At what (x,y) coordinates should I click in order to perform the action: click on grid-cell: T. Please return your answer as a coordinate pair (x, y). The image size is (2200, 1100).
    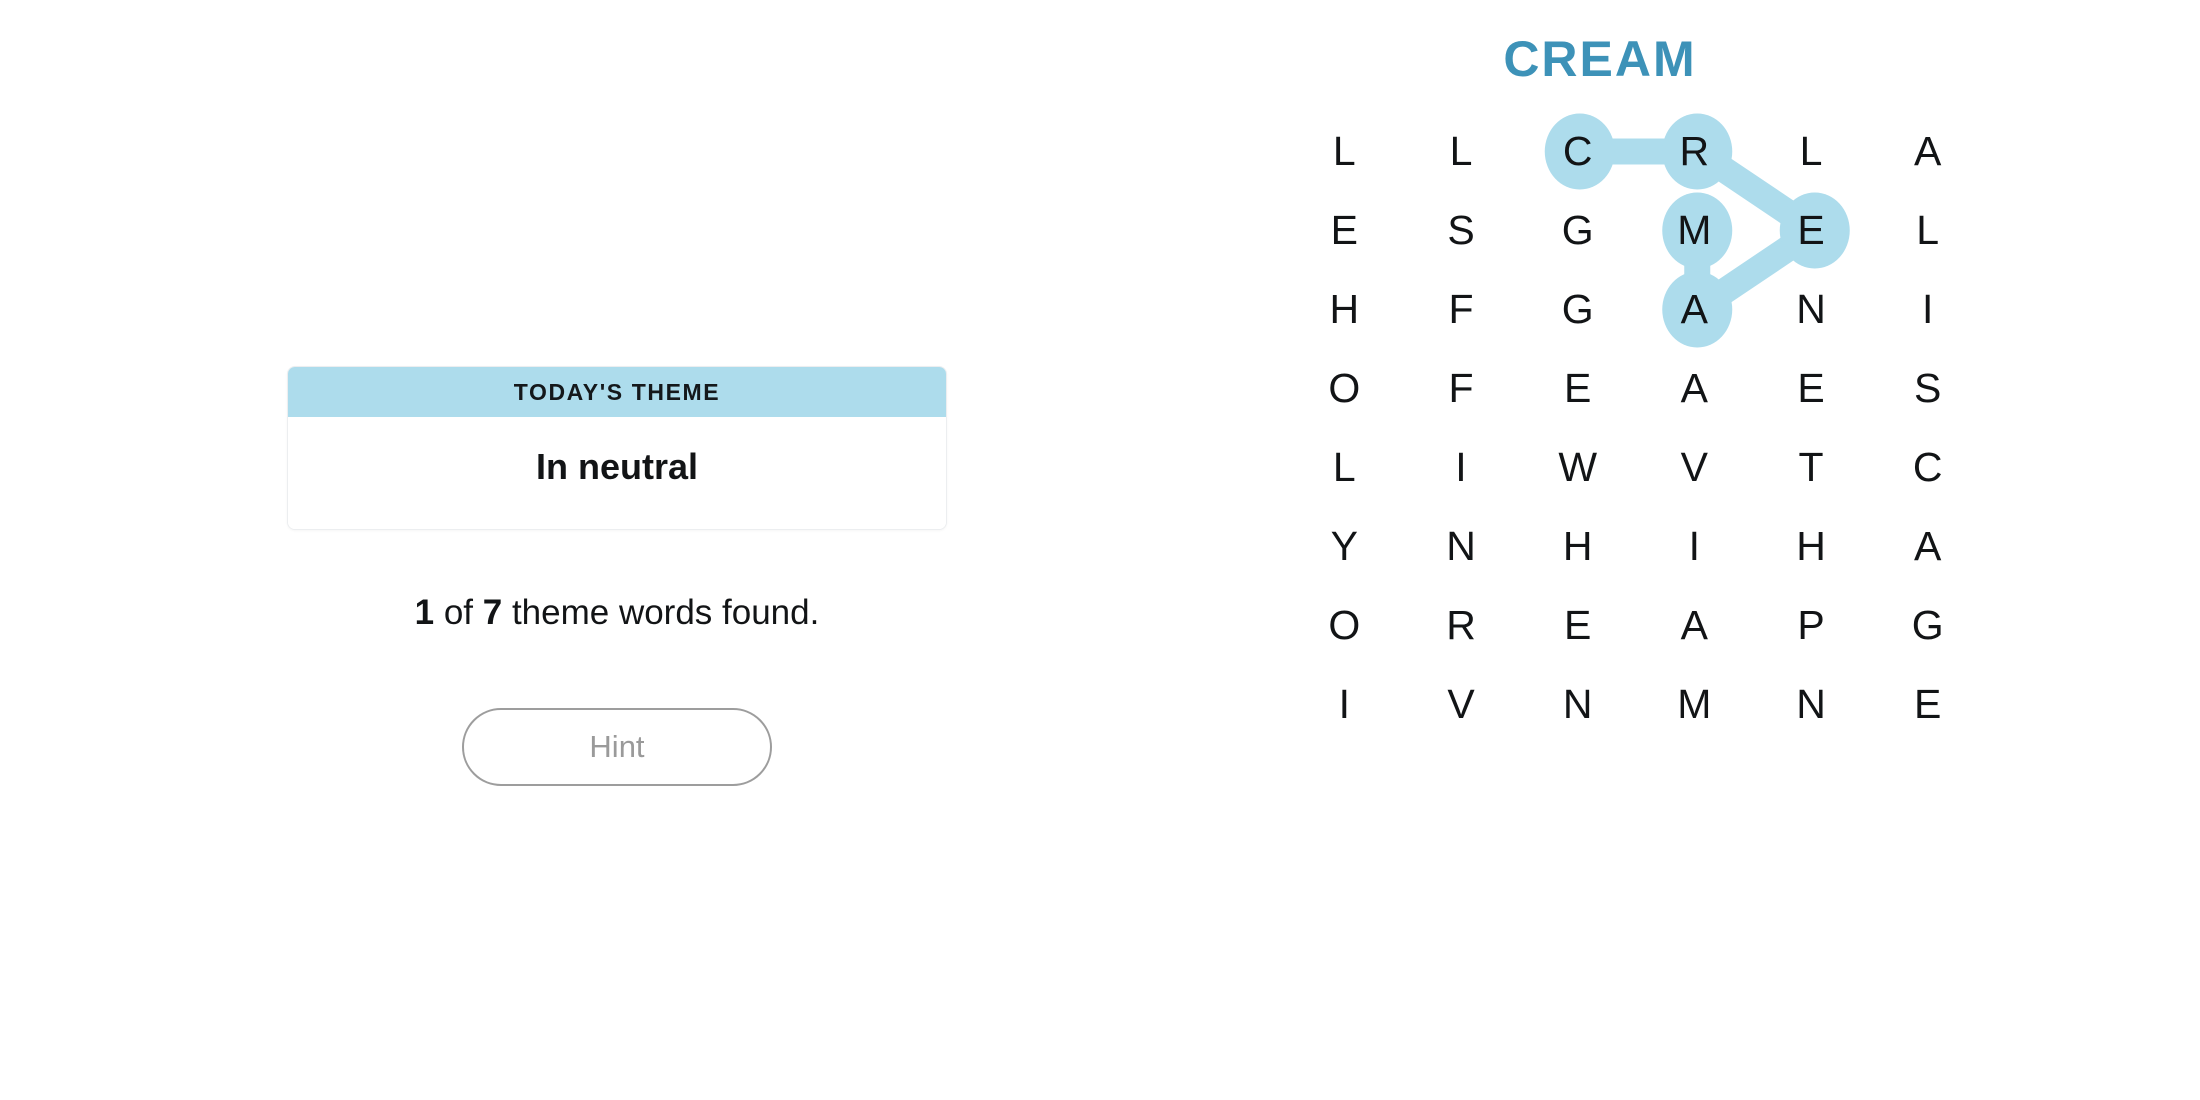
    Looking at the image, I should click on (1811, 467).